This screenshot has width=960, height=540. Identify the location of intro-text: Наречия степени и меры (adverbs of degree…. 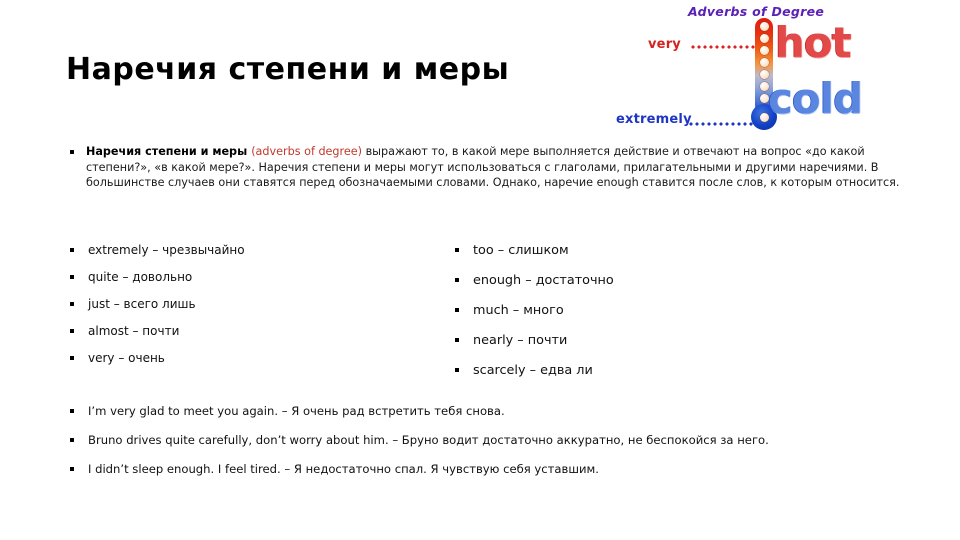
(496, 167).